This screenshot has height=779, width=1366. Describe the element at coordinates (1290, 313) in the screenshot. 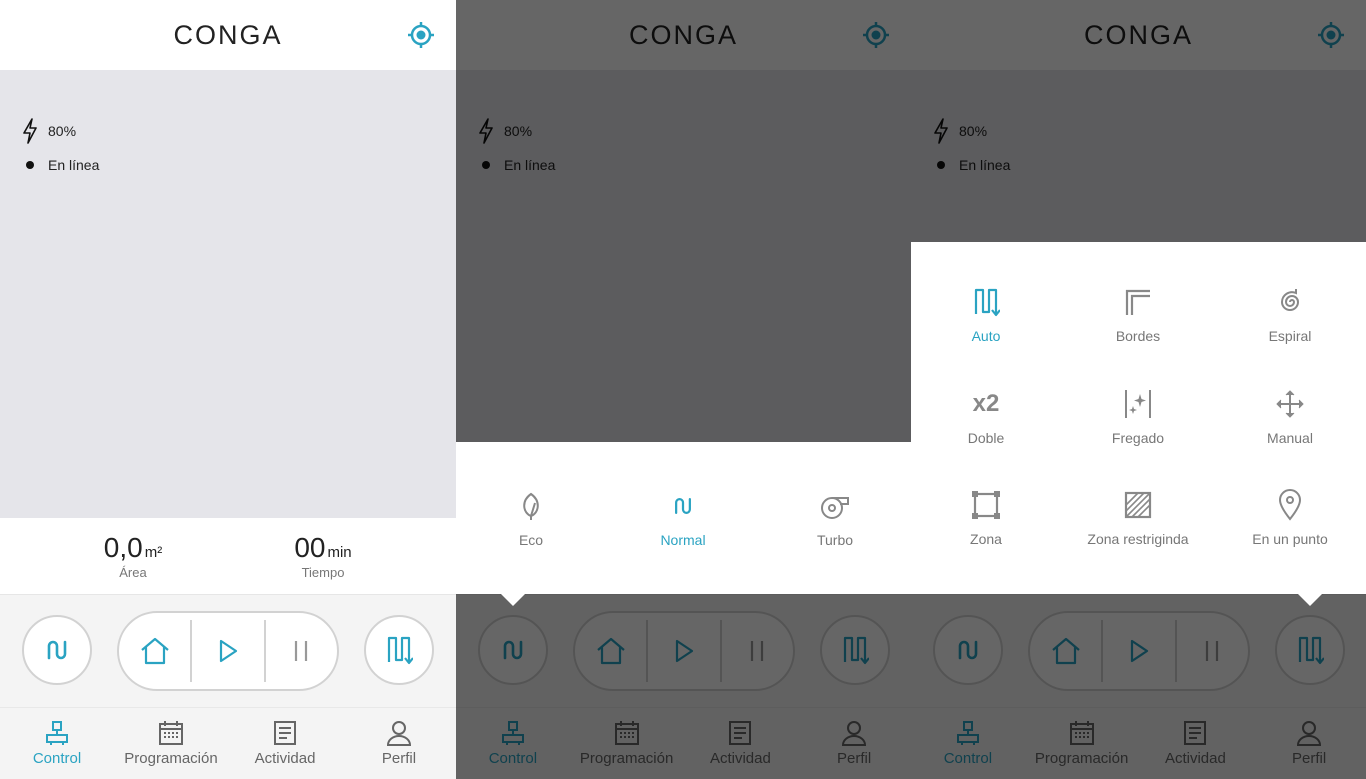

I see `mode-option-espiral: Espiral` at that location.